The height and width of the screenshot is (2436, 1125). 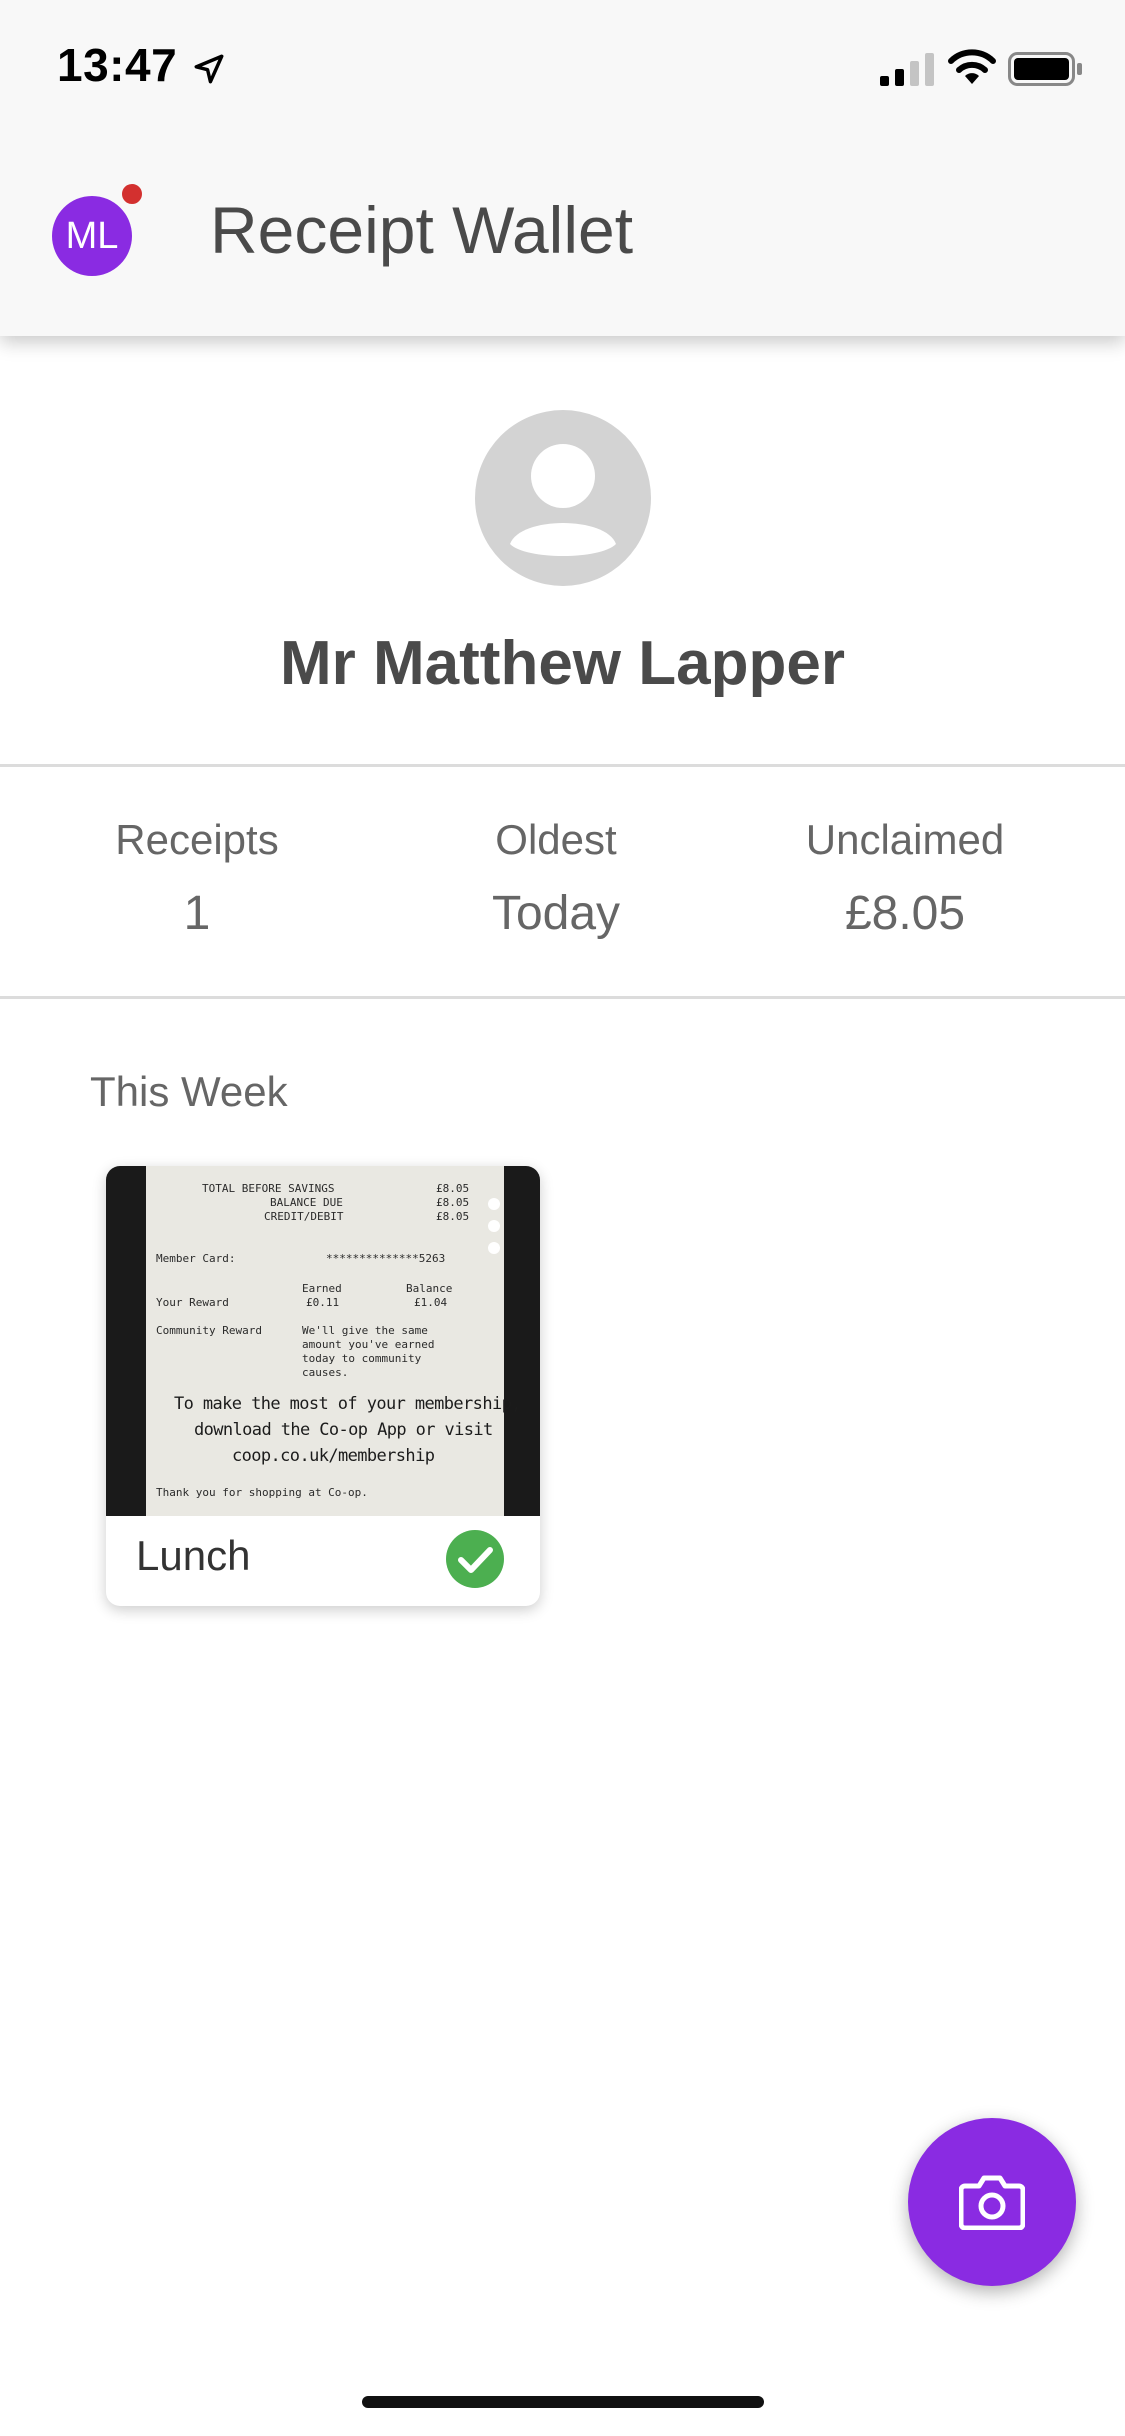 What do you see at coordinates (209, 1330) in the screenshot?
I see `receipt-text: Community Reward` at bounding box center [209, 1330].